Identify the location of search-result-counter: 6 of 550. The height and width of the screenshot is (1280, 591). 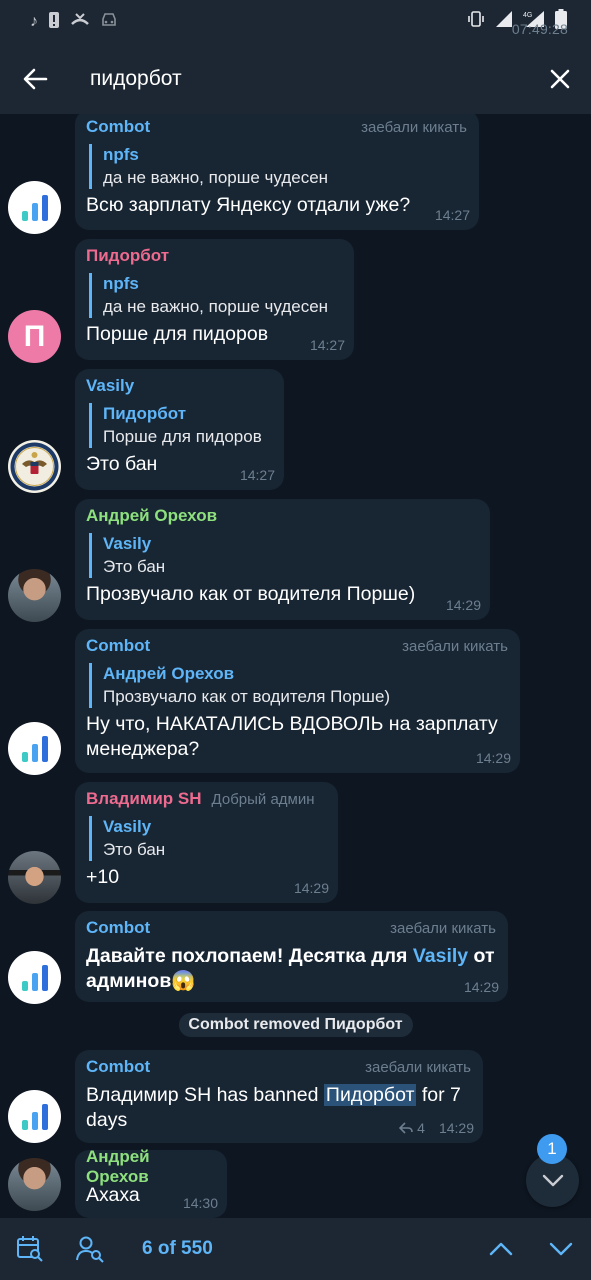
(177, 1248).